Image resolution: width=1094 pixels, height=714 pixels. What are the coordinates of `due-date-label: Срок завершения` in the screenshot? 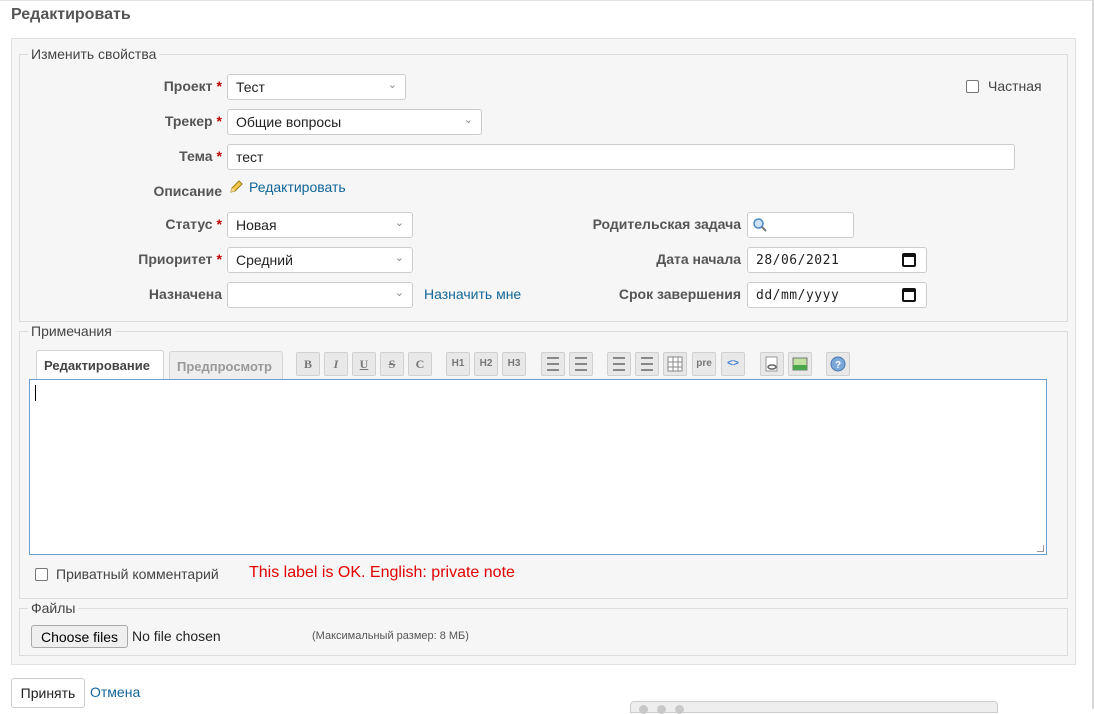 It's located at (679, 294).